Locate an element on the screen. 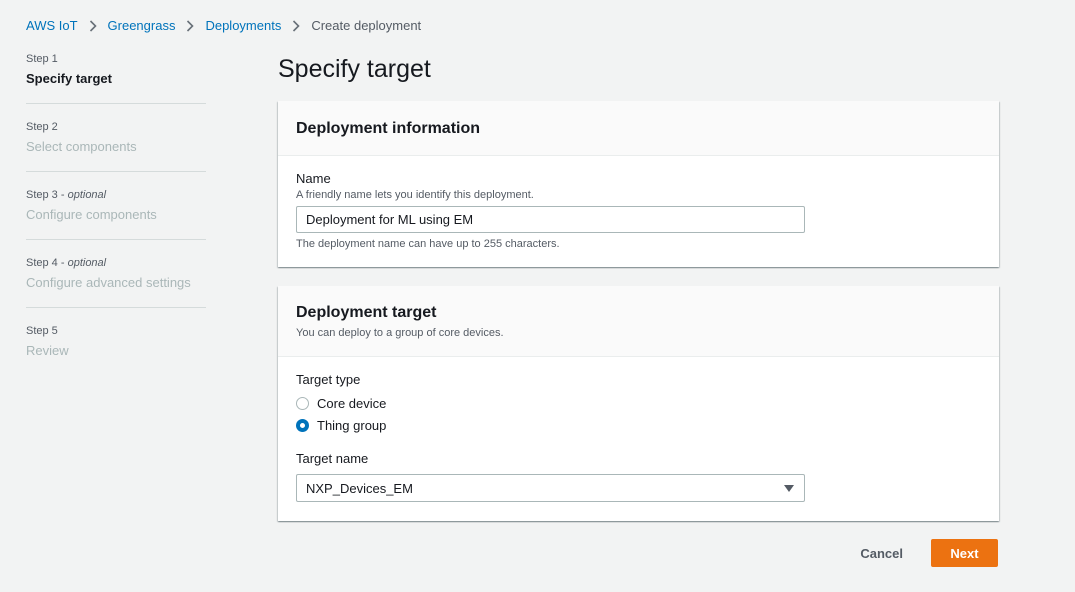 Image resolution: width=1075 pixels, height=592 pixels. next-button: Next is located at coordinates (964, 553).